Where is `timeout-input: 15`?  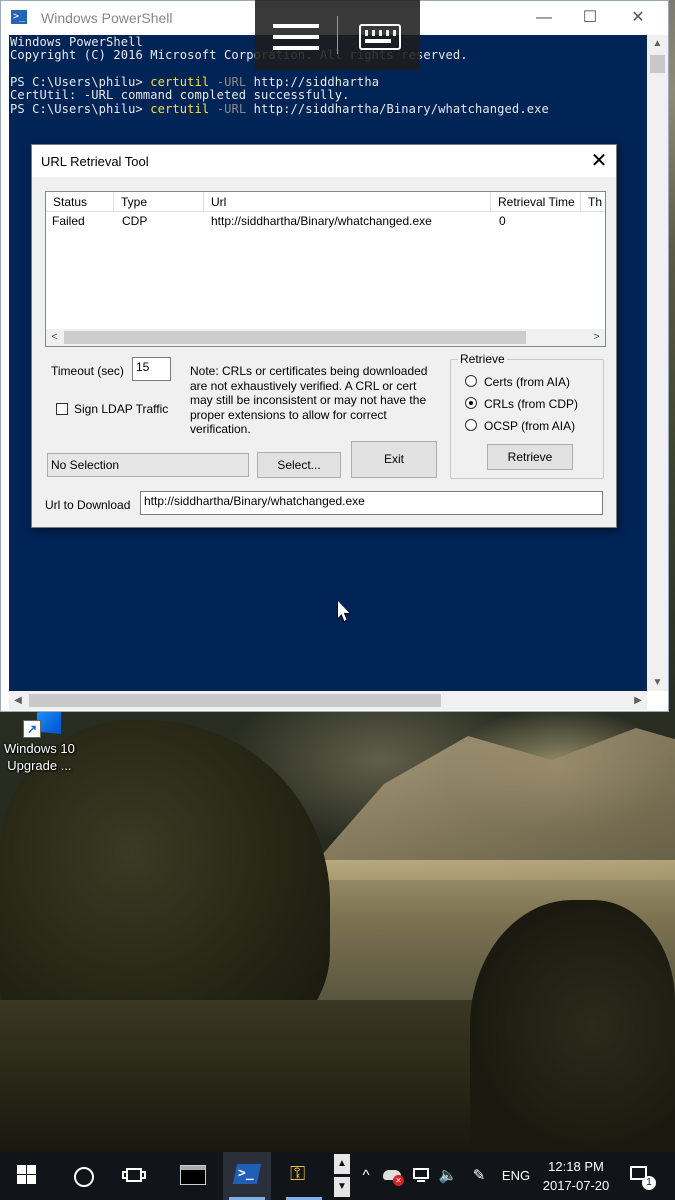 timeout-input: 15 is located at coordinates (151, 369).